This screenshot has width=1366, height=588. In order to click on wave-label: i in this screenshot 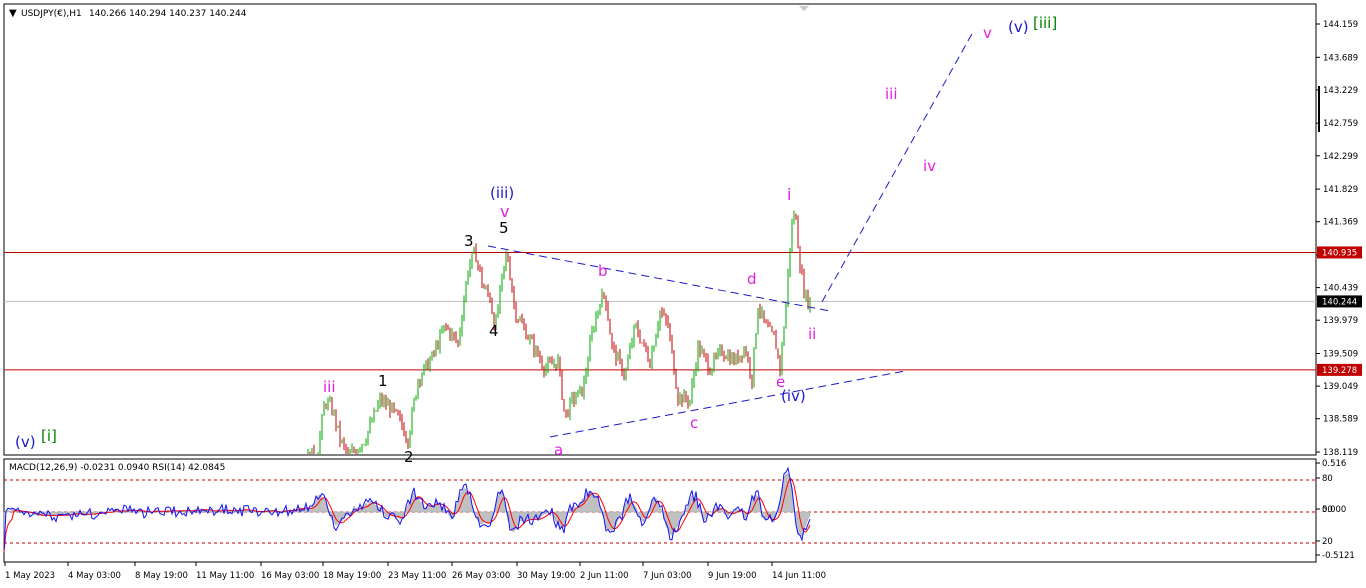, I will do `click(789, 194)`.